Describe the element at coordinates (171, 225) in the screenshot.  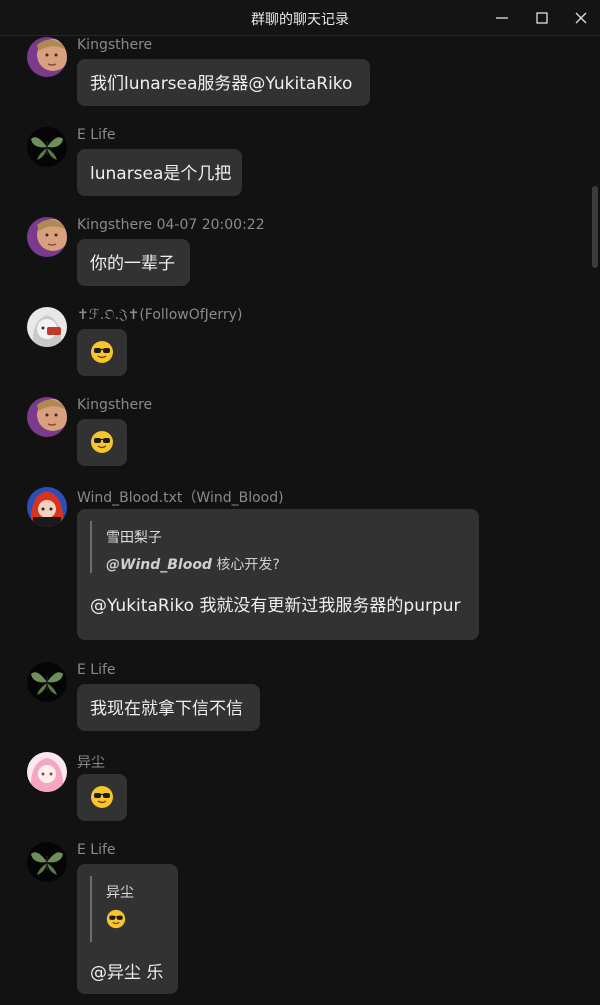
I see `sender-name: Kingsthere 04-07 20:00:22` at that location.